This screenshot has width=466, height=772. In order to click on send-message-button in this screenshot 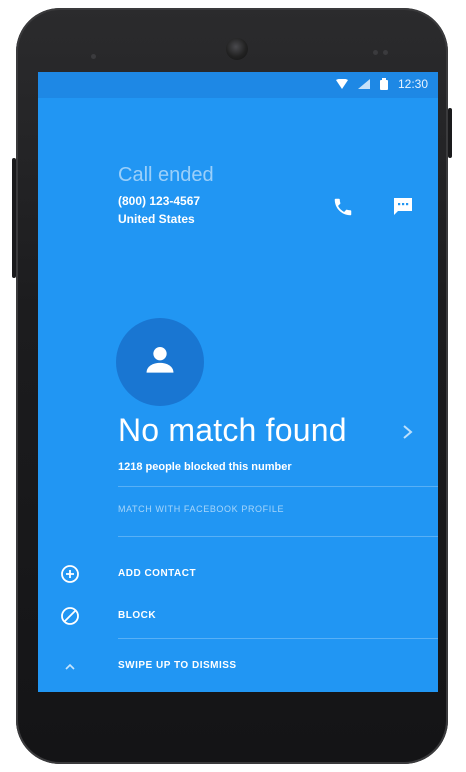, I will do `click(403, 209)`.